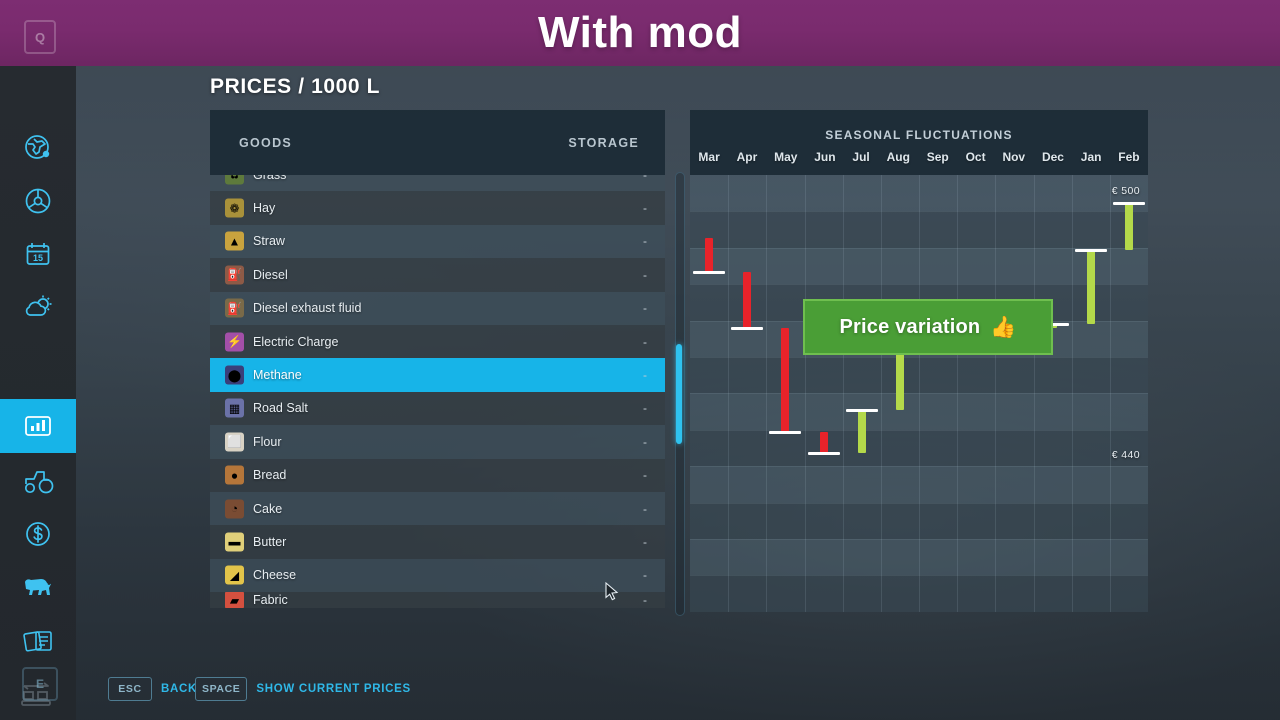 The height and width of the screenshot is (720, 1280). What do you see at coordinates (38, 148) in the screenshot?
I see `sidebar-item-map` at bounding box center [38, 148].